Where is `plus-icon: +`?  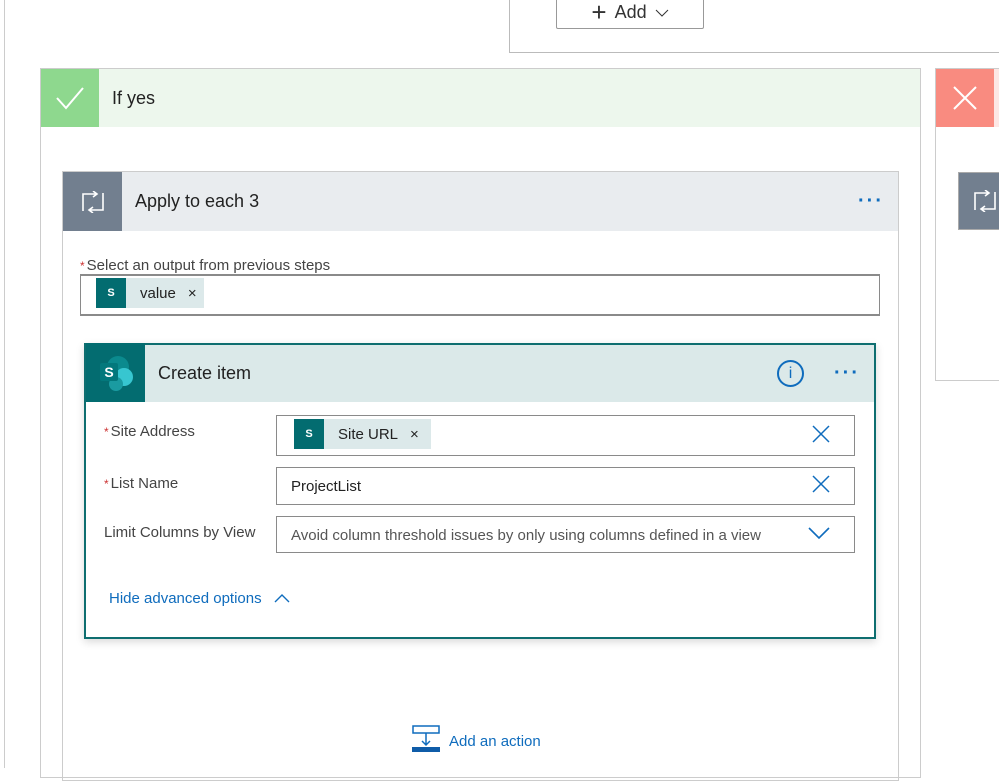
plus-icon: + is located at coordinates (599, 13).